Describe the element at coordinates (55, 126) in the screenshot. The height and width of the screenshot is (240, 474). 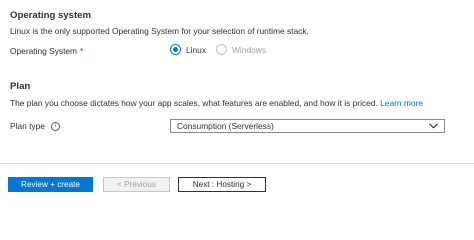
I see `info-icon: i` at that location.